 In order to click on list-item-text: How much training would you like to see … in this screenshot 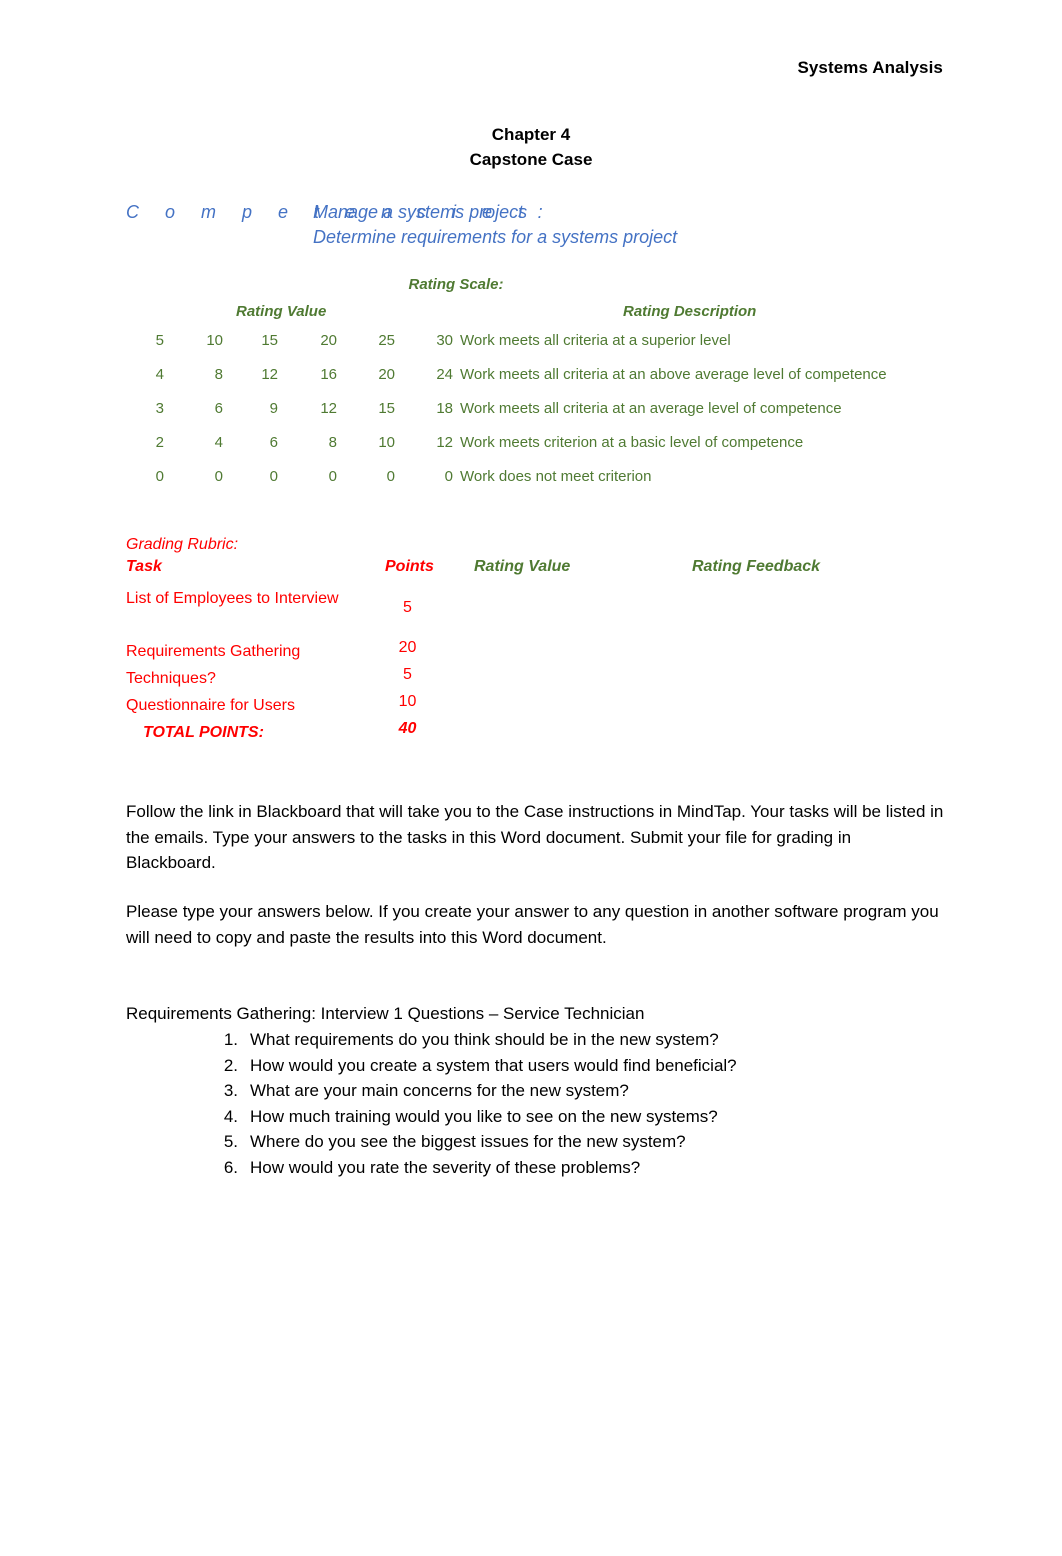, I will do `click(484, 1116)`.